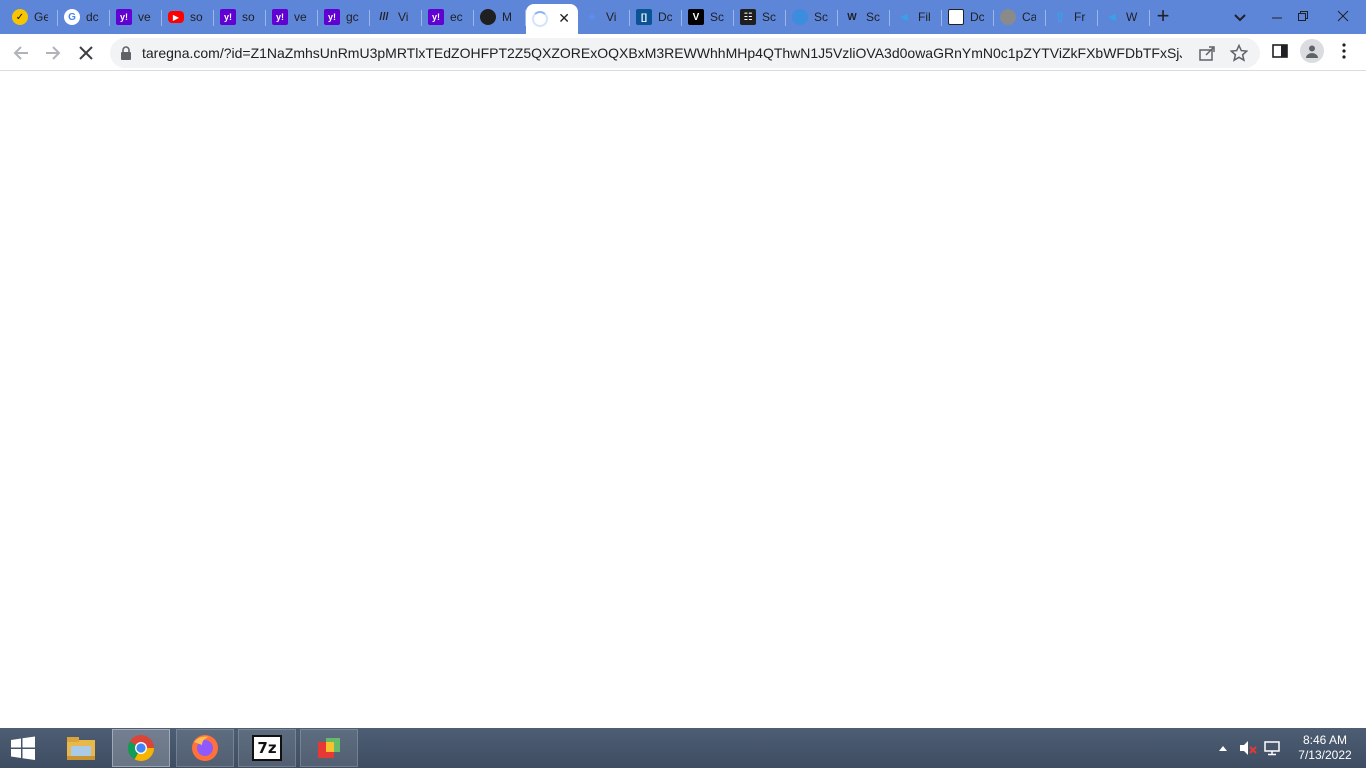 The width and height of the screenshot is (1366, 768). I want to click on globe-dark-icon, so click(488, 17).